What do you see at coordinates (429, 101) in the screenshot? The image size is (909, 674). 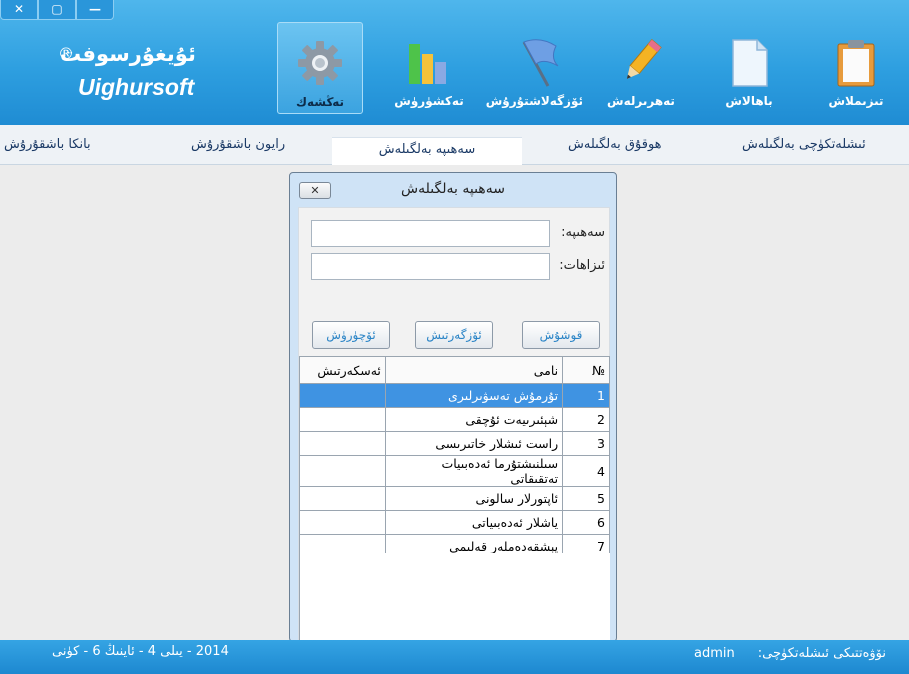 I see `toolbar-check-label: تەكشۈرۈش` at bounding box center [429, 101].